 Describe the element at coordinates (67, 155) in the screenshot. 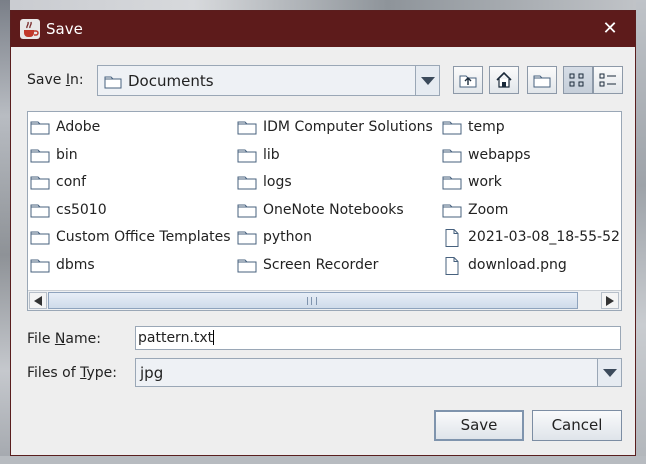

I see `list-item-label: bin` at that location.